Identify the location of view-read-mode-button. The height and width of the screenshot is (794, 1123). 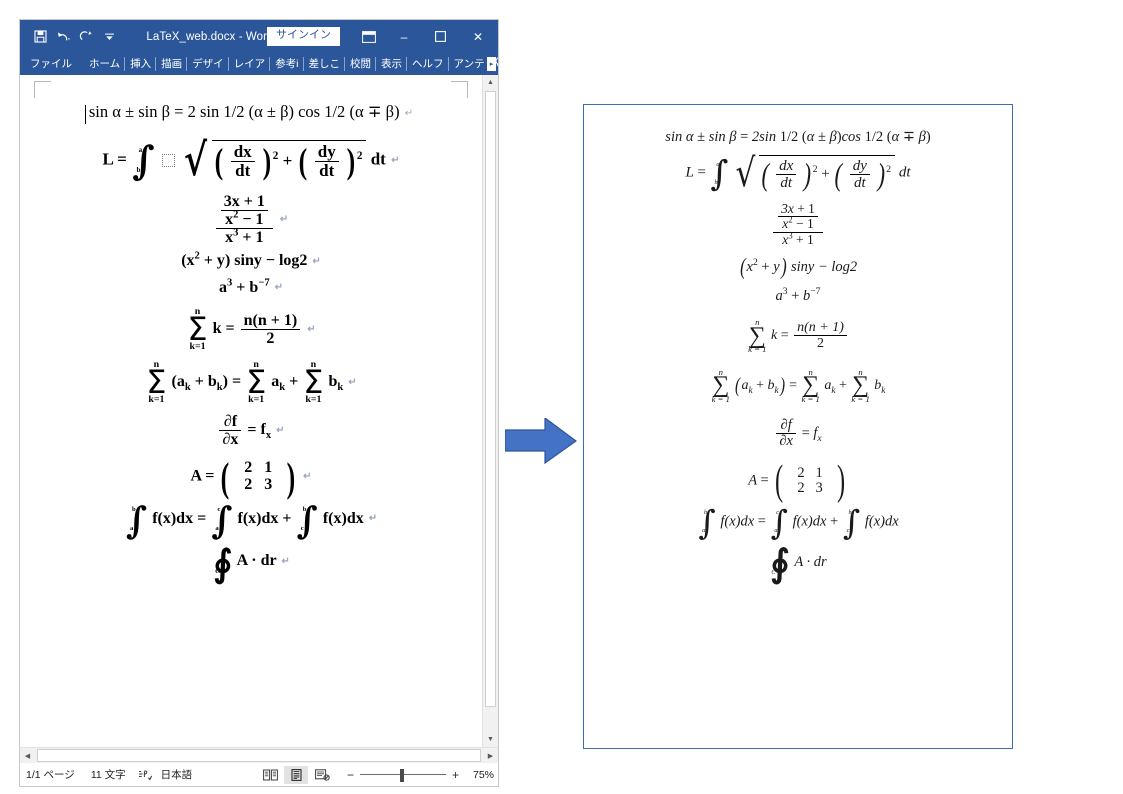
(270, 775).